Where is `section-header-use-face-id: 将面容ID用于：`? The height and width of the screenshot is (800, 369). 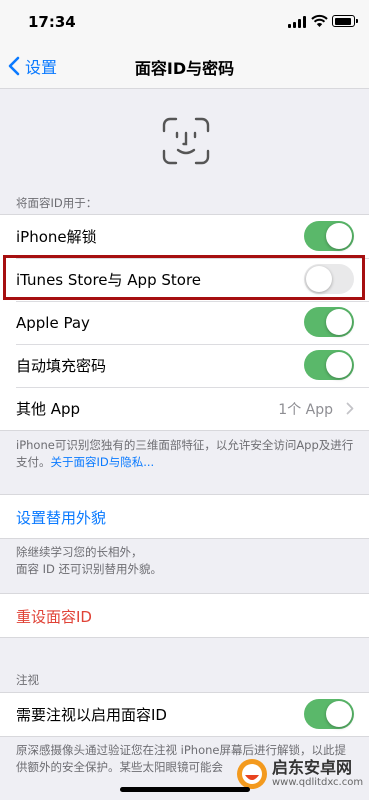
section-header-use-face-id: 将面容ID用于： is located at coordinates (57, 203).